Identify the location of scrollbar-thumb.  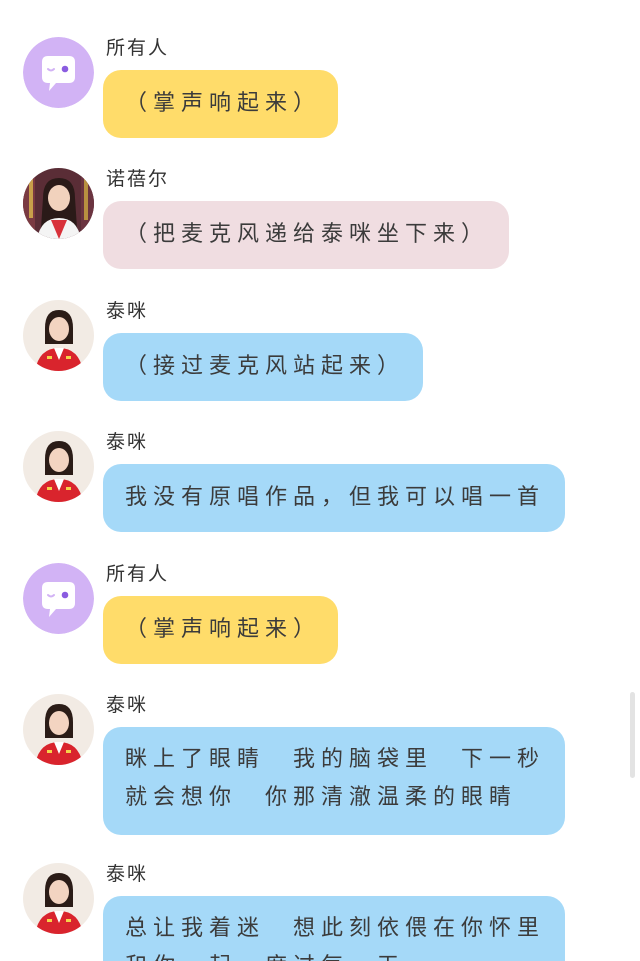
(632, 735).